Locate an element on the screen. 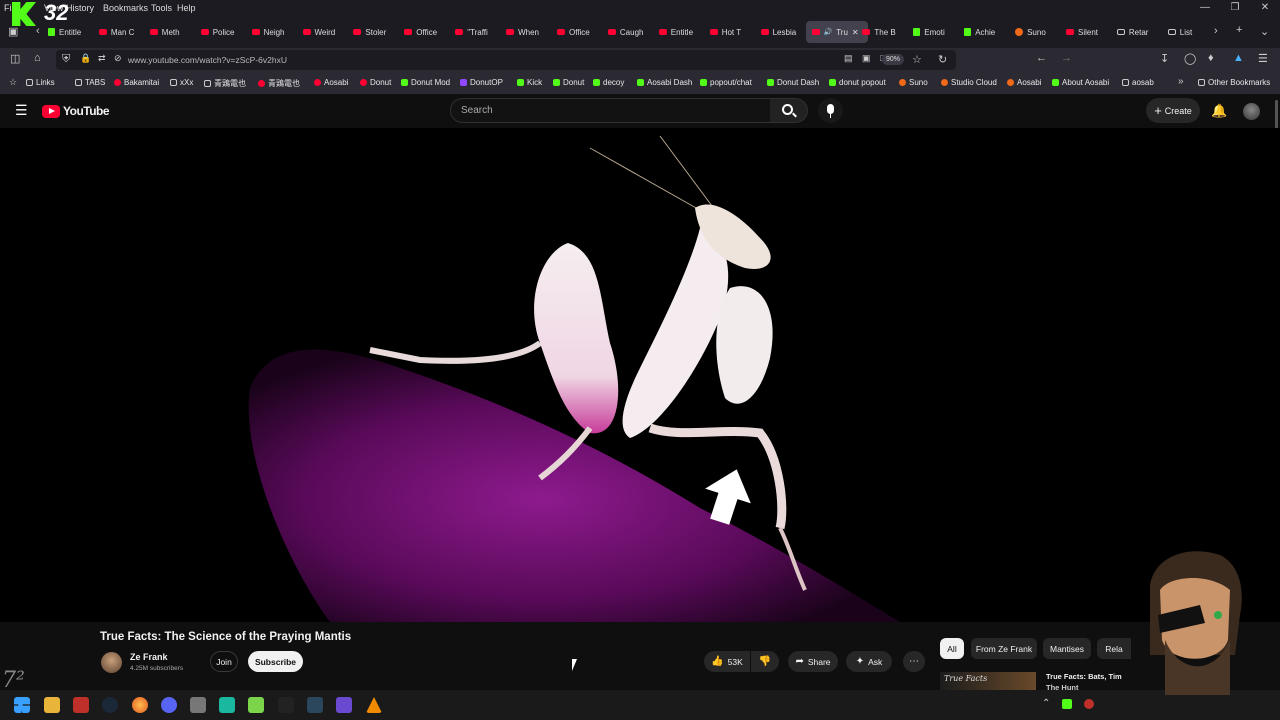 This screenshot has height=720, width=1280. account-icon: ◯ is located at coordinates (1190, 58).